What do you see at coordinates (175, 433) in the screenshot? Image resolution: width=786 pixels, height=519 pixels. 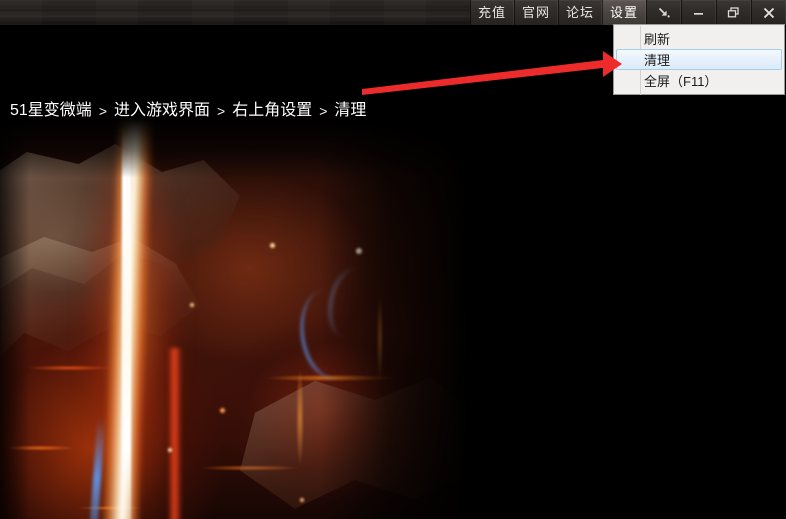 I see `lightning-bolt-secondary` at bounding box center [175, 433].